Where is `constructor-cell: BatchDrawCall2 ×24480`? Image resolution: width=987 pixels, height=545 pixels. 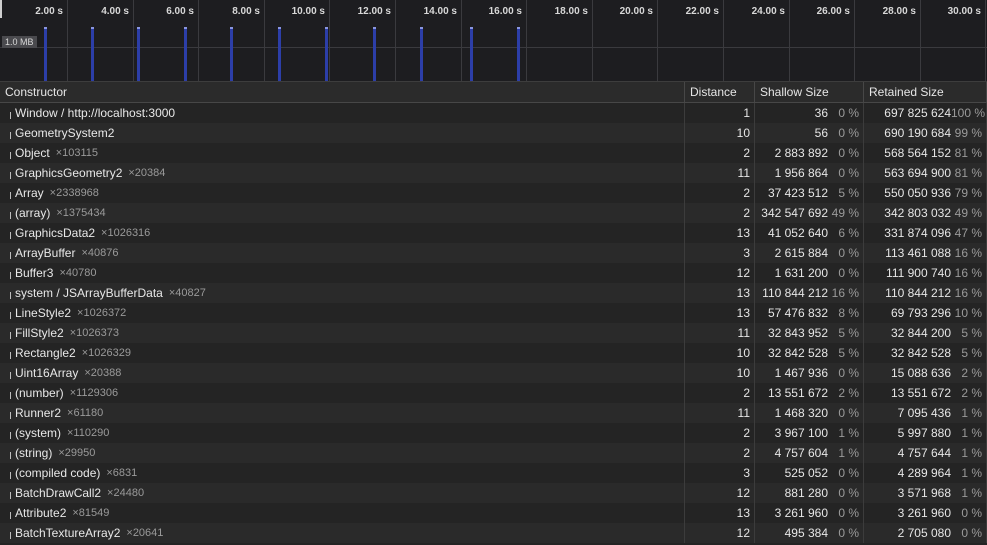 constructor-cell: BatchDrawCall2 ×24480 is located at coordinates (342, 493).